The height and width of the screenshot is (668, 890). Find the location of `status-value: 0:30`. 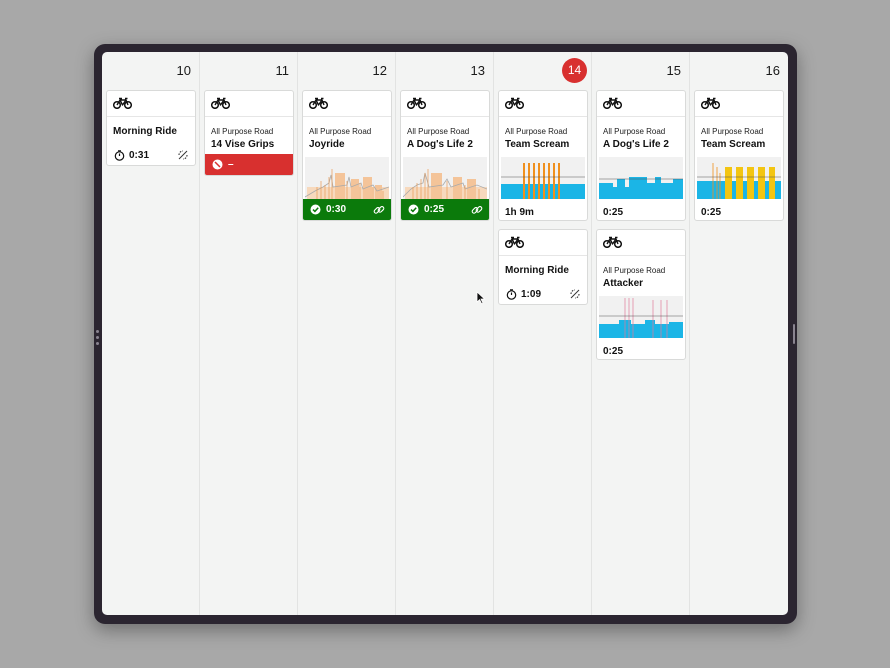

status-value: 0:30 is located at coordinates (336, 209).